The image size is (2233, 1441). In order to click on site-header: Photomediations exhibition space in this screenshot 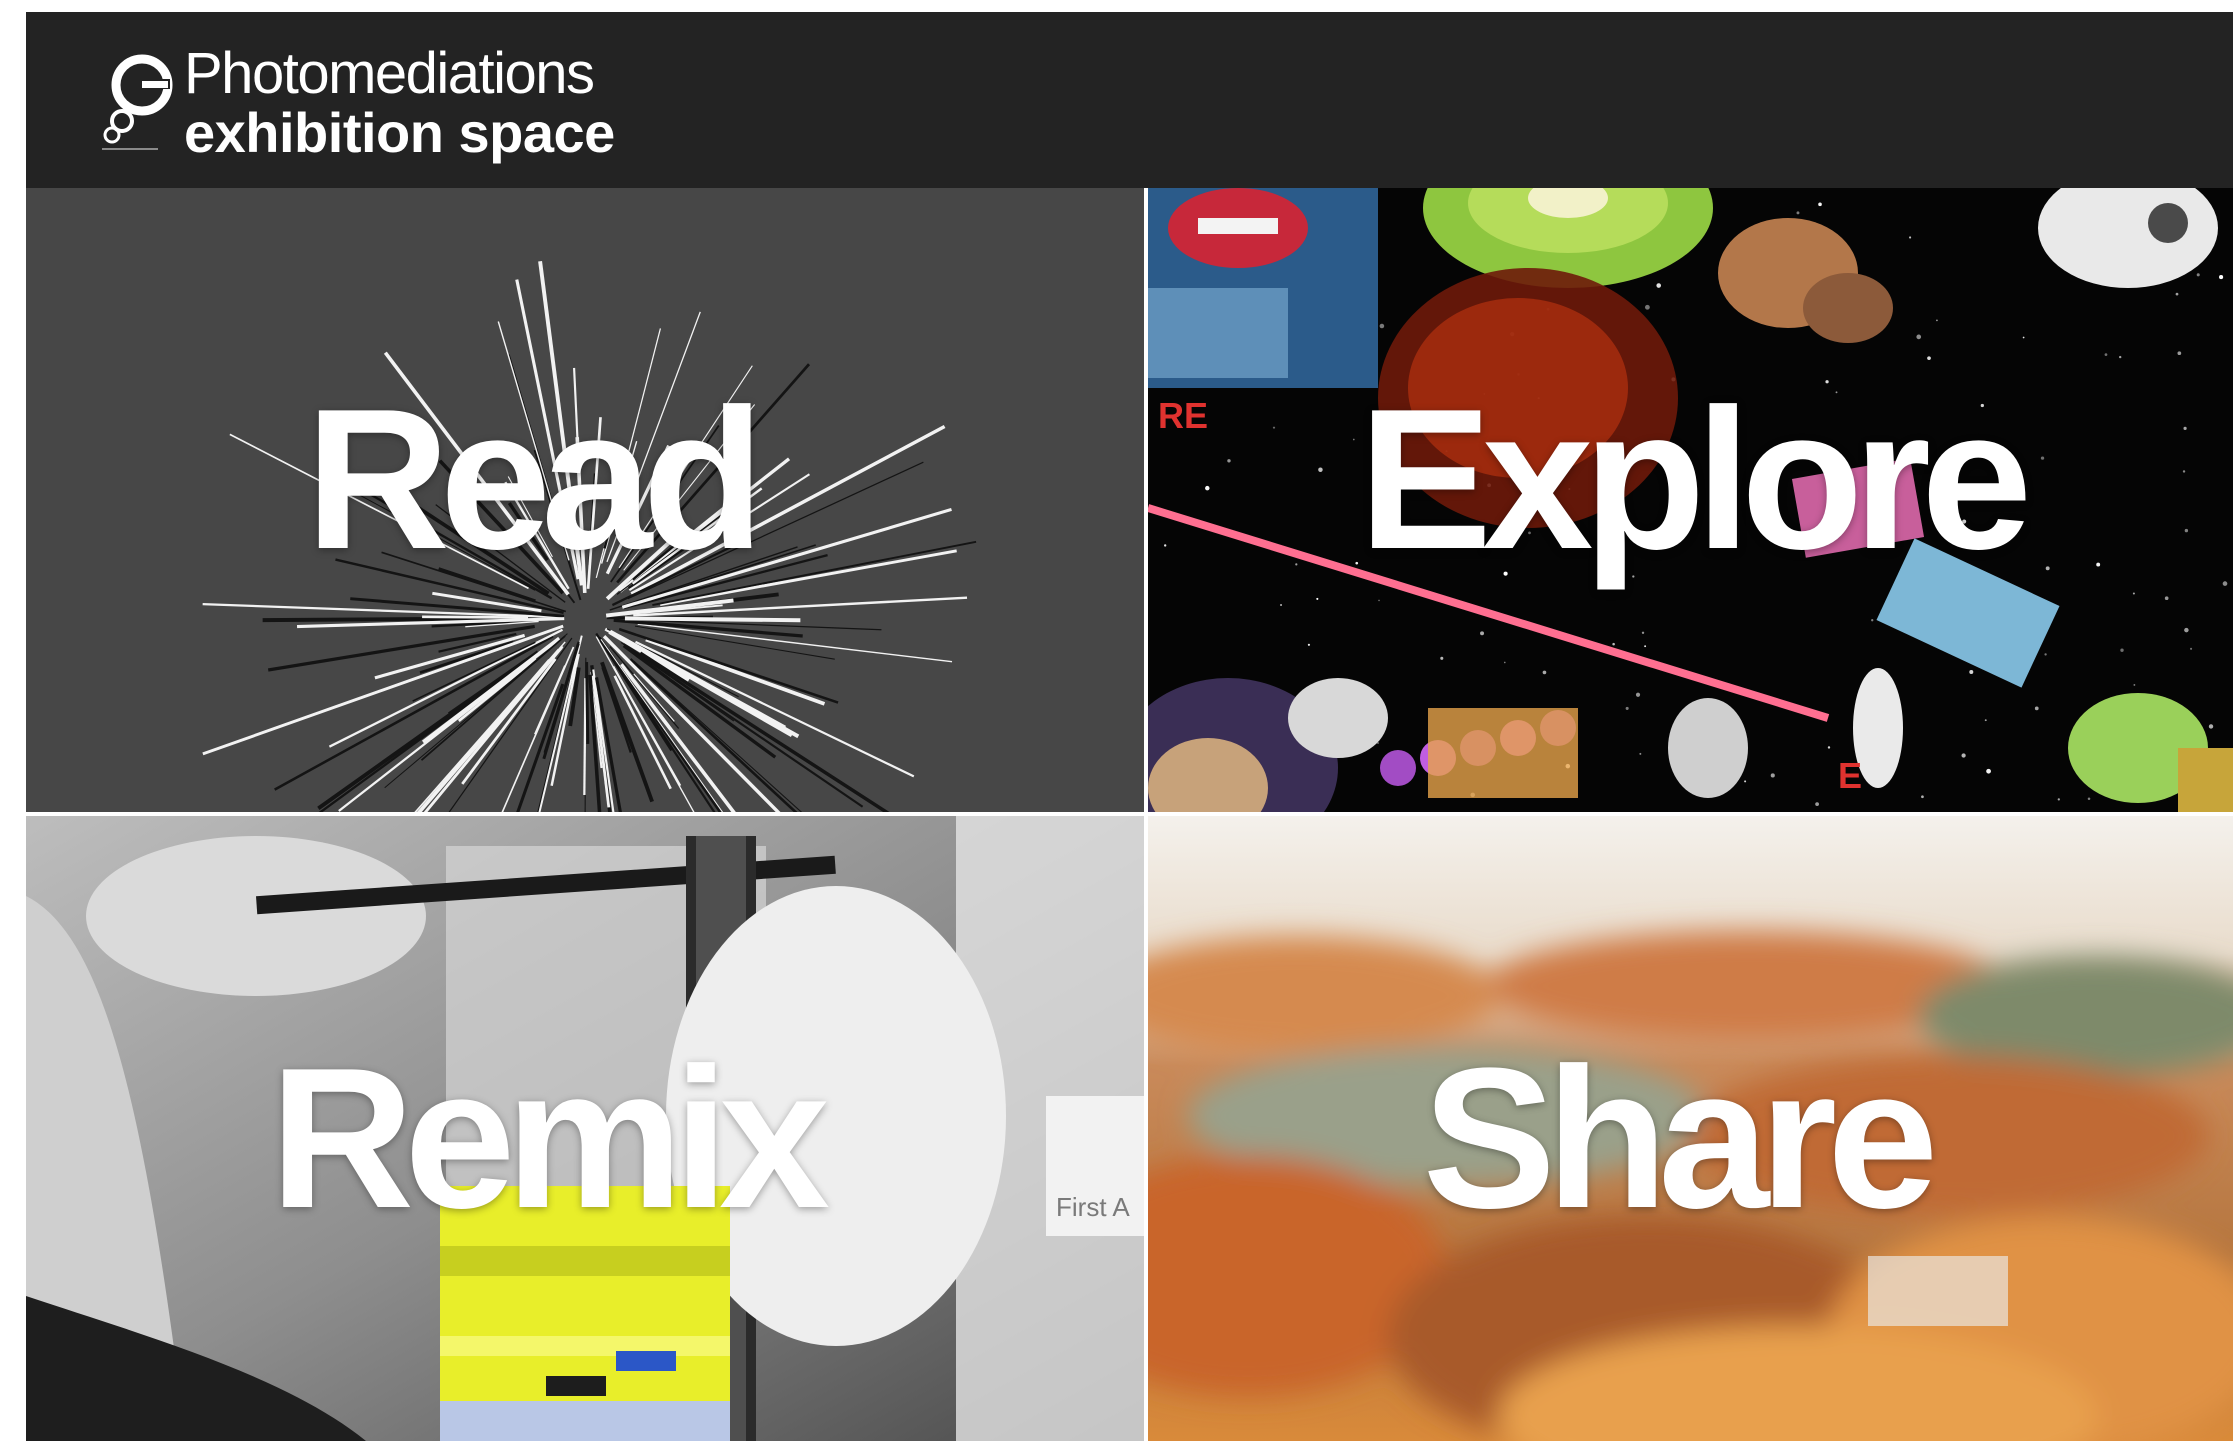, I will do `click(1129, 100)`.